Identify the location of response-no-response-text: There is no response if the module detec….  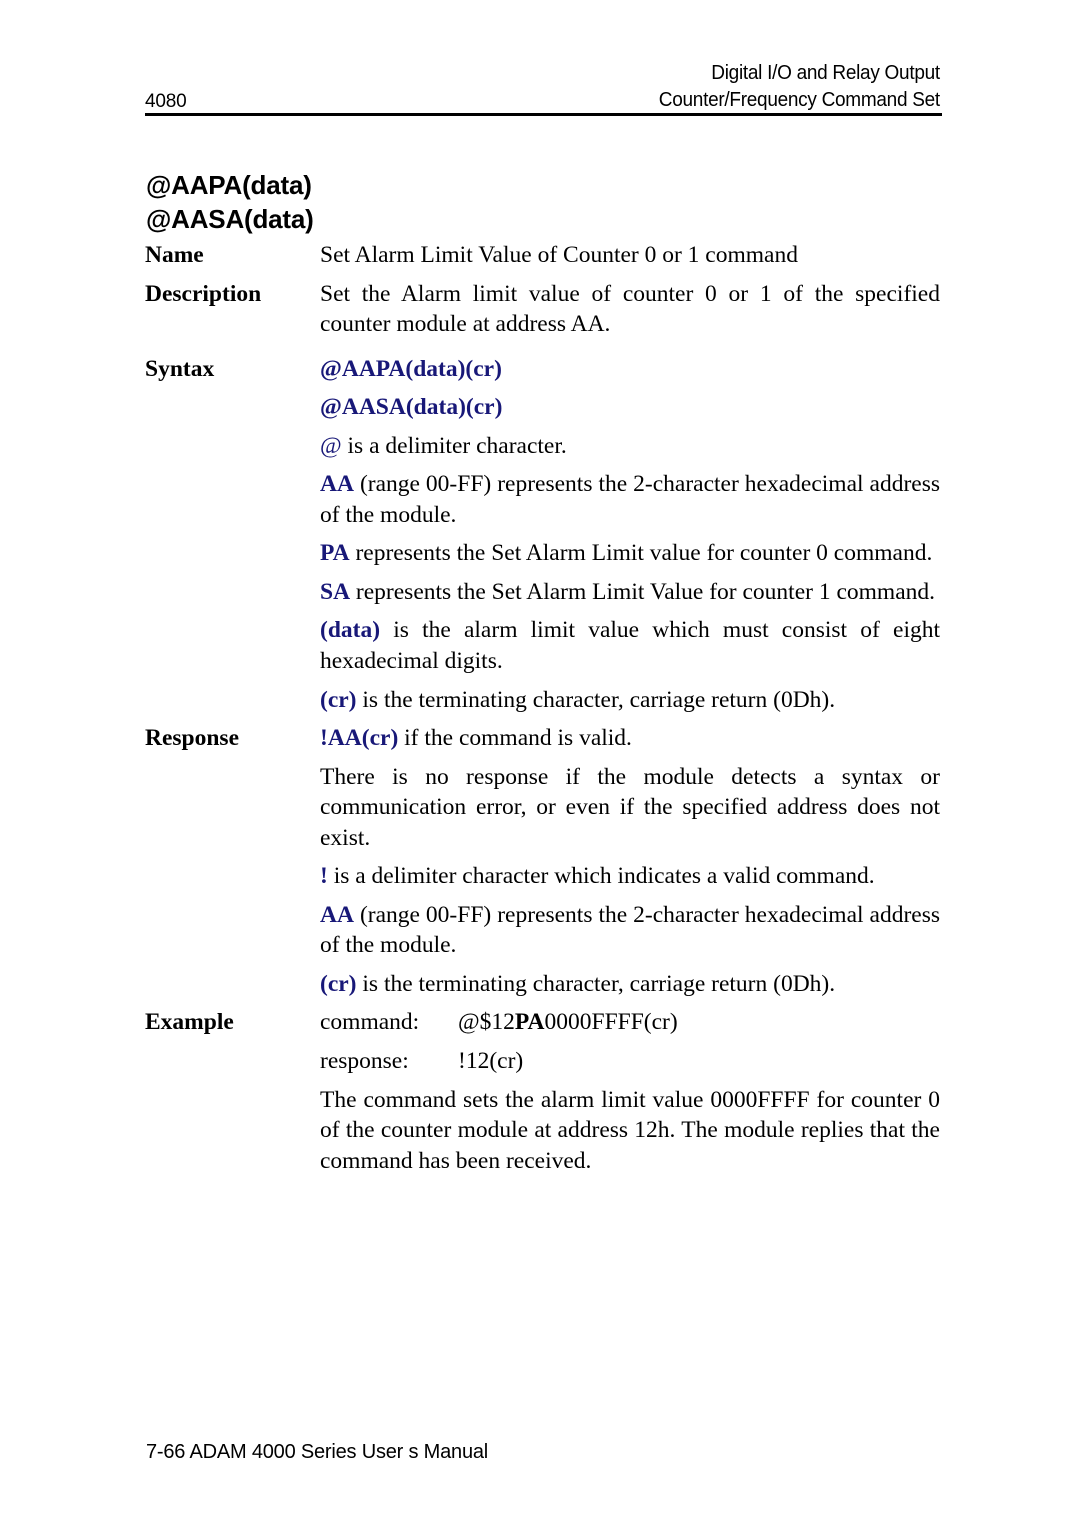
(630, 807).